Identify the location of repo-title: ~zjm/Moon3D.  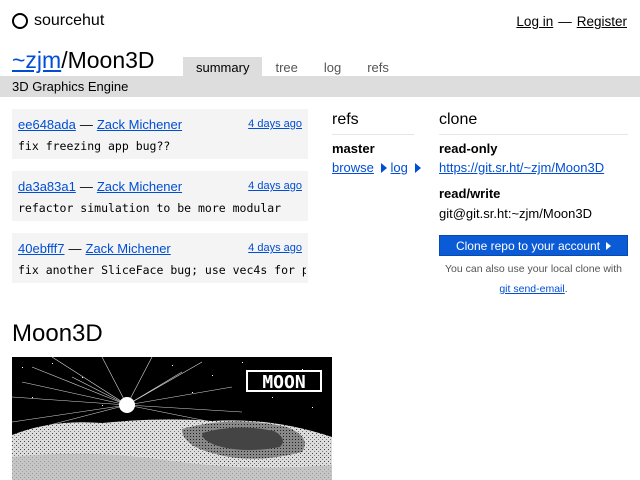
(83, 60).